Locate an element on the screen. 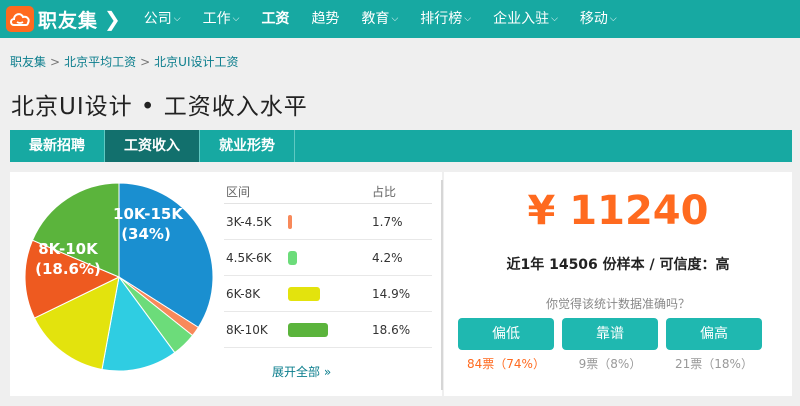 The image size is (800, 406). nav-item-4: 教育 ⌵ is located at coordinates (379, 19).